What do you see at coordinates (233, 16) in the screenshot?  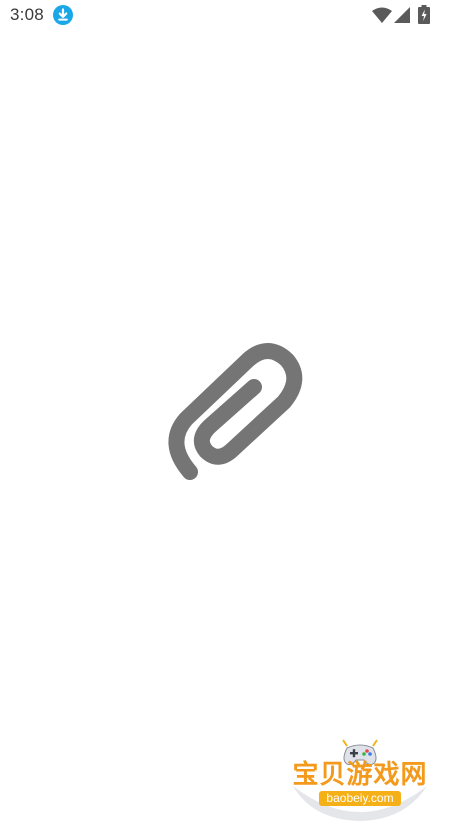 I see `status-bar: 3:08` at bounding box center [233, 16].